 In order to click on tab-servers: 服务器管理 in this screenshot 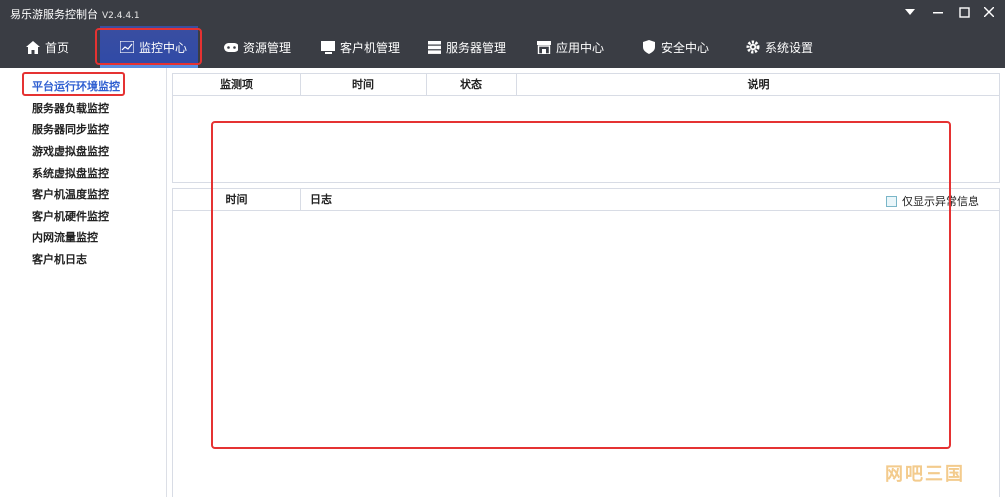, I will do `click(466, 47)`.